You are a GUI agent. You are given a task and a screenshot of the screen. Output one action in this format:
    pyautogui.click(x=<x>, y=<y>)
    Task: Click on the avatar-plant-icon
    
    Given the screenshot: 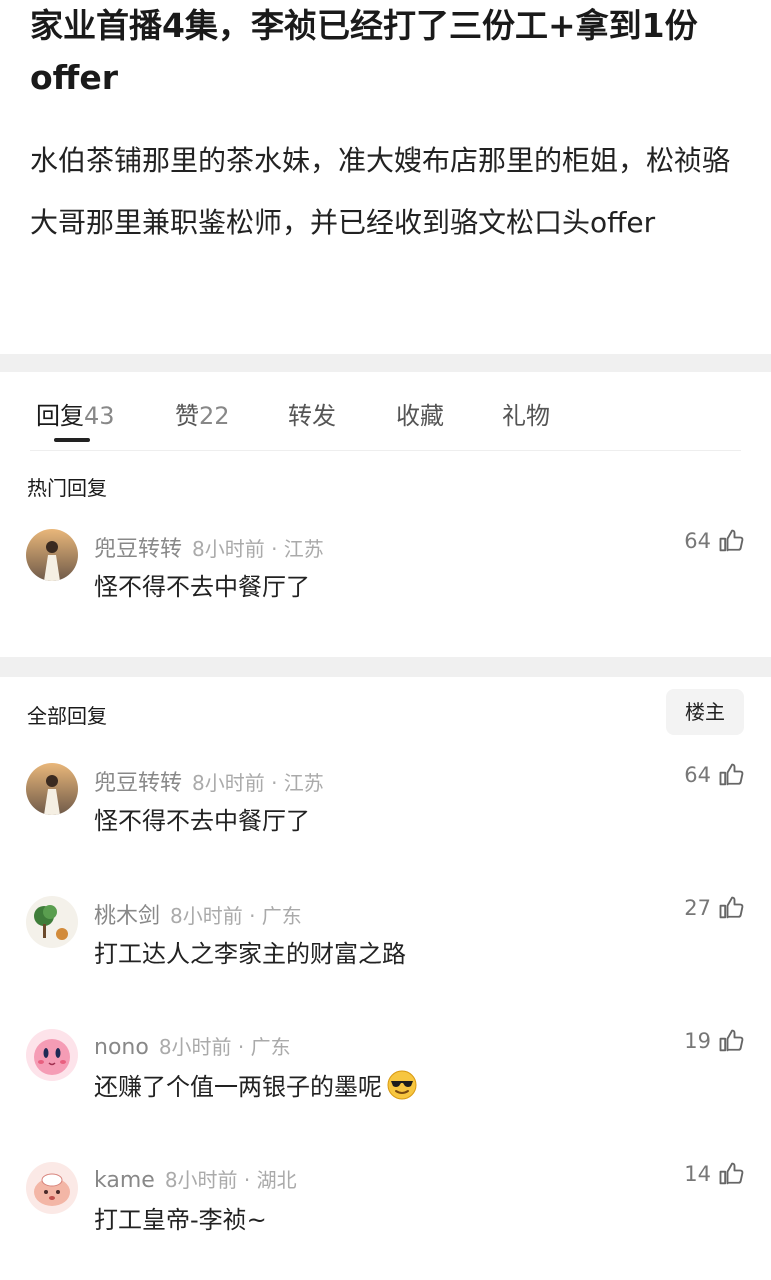 What is the action you would take?
    pyautogui.click(x=52, y=922)
    